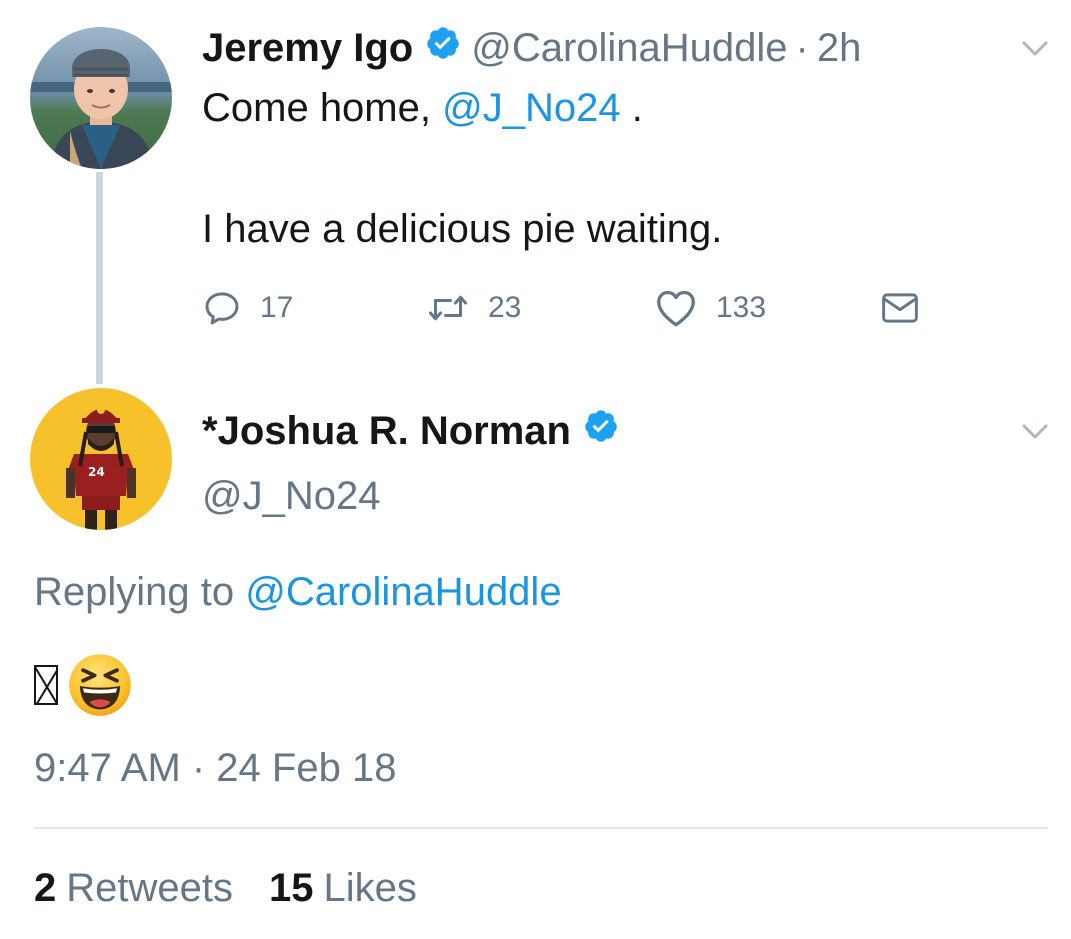 The image size is (1071, 939). I want to click on thread-connector-line, so click(99, 278).